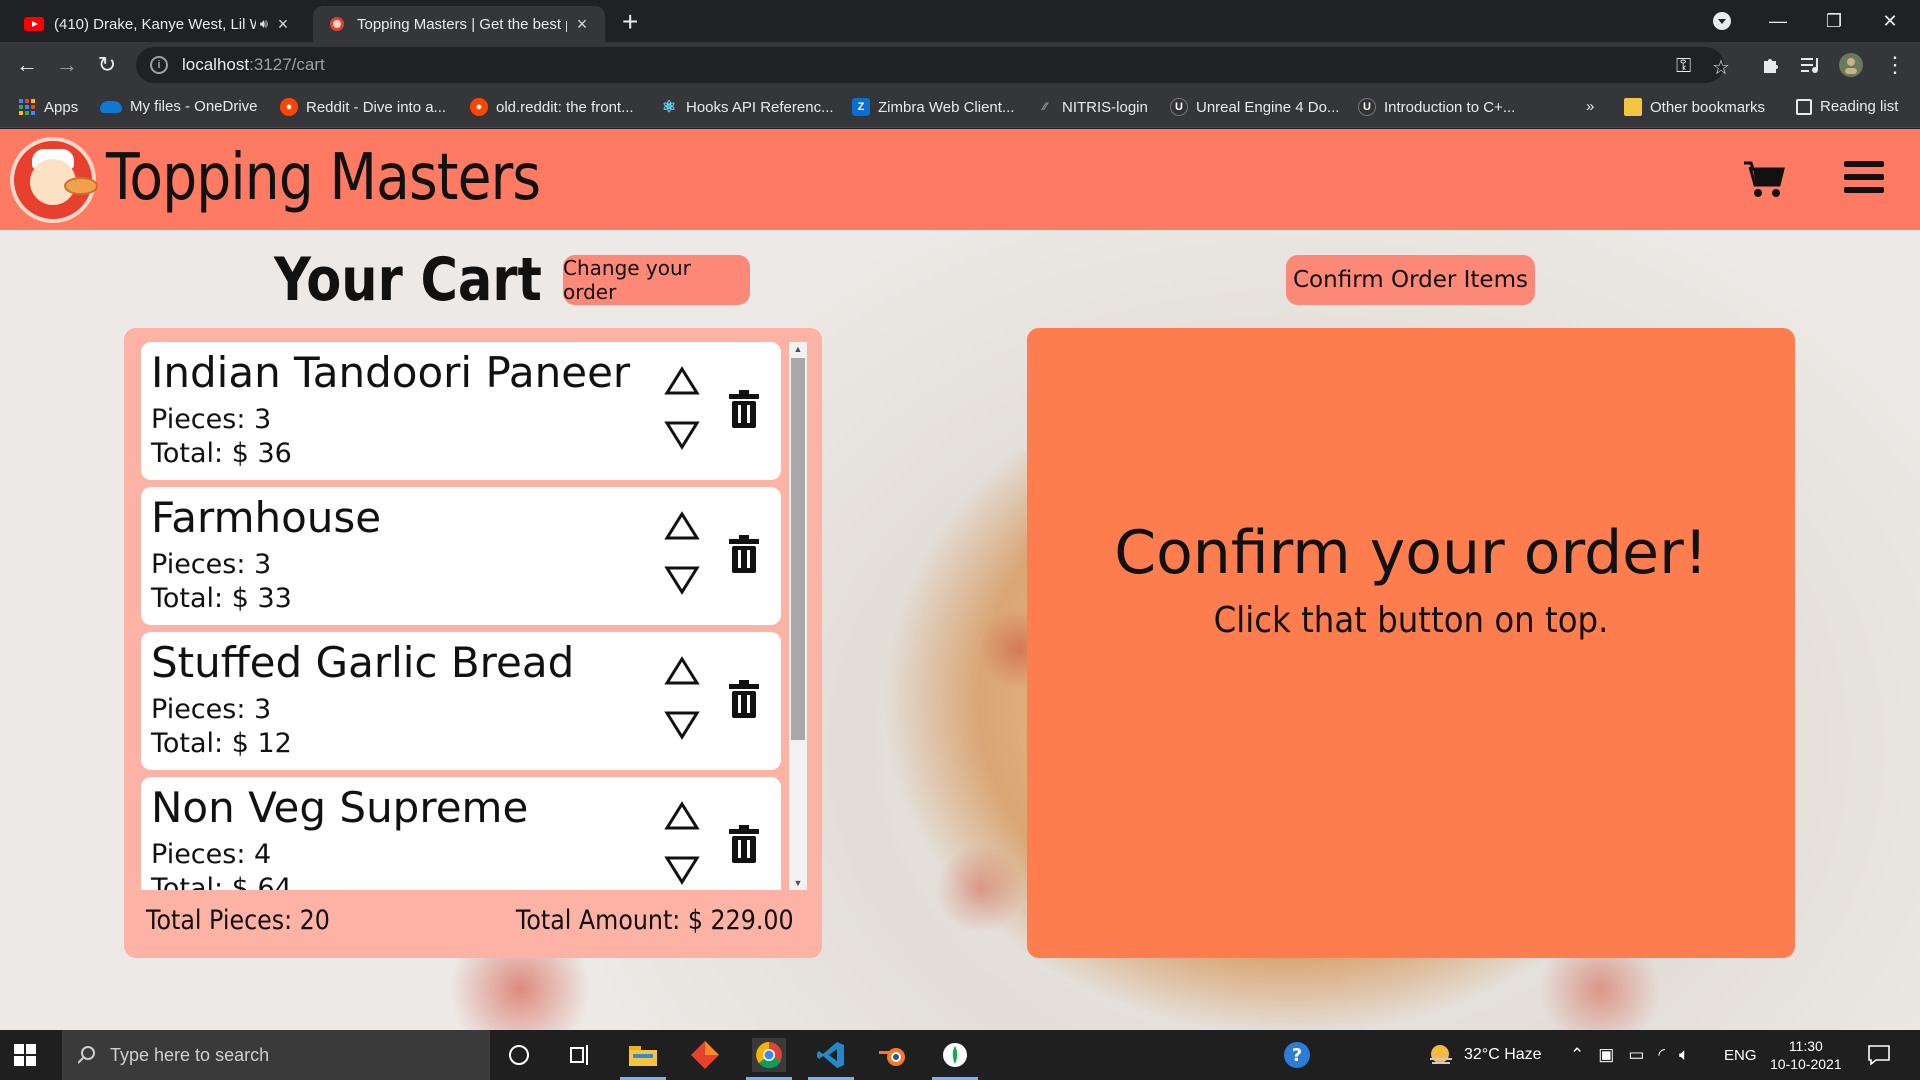 The height and width of the screenshot is (1080, 1920). I want to click on chrome-icon, so click(769, 1059).